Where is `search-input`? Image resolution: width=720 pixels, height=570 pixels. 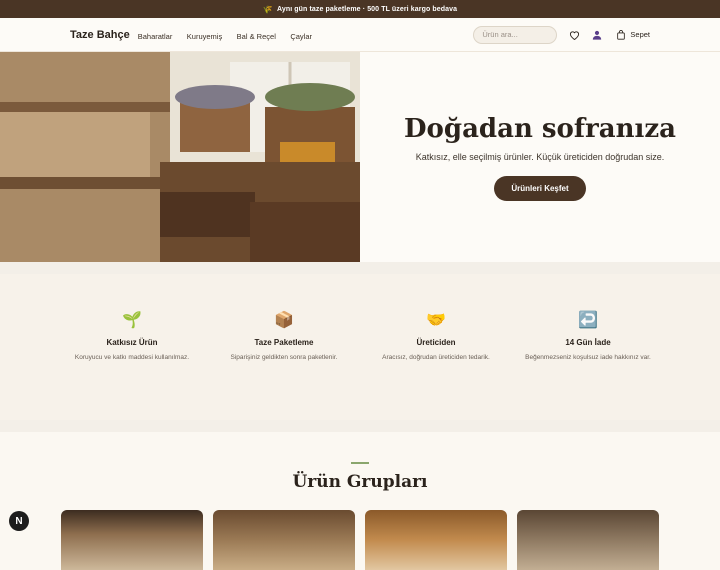 search-input is located at coordinates (515, 34).